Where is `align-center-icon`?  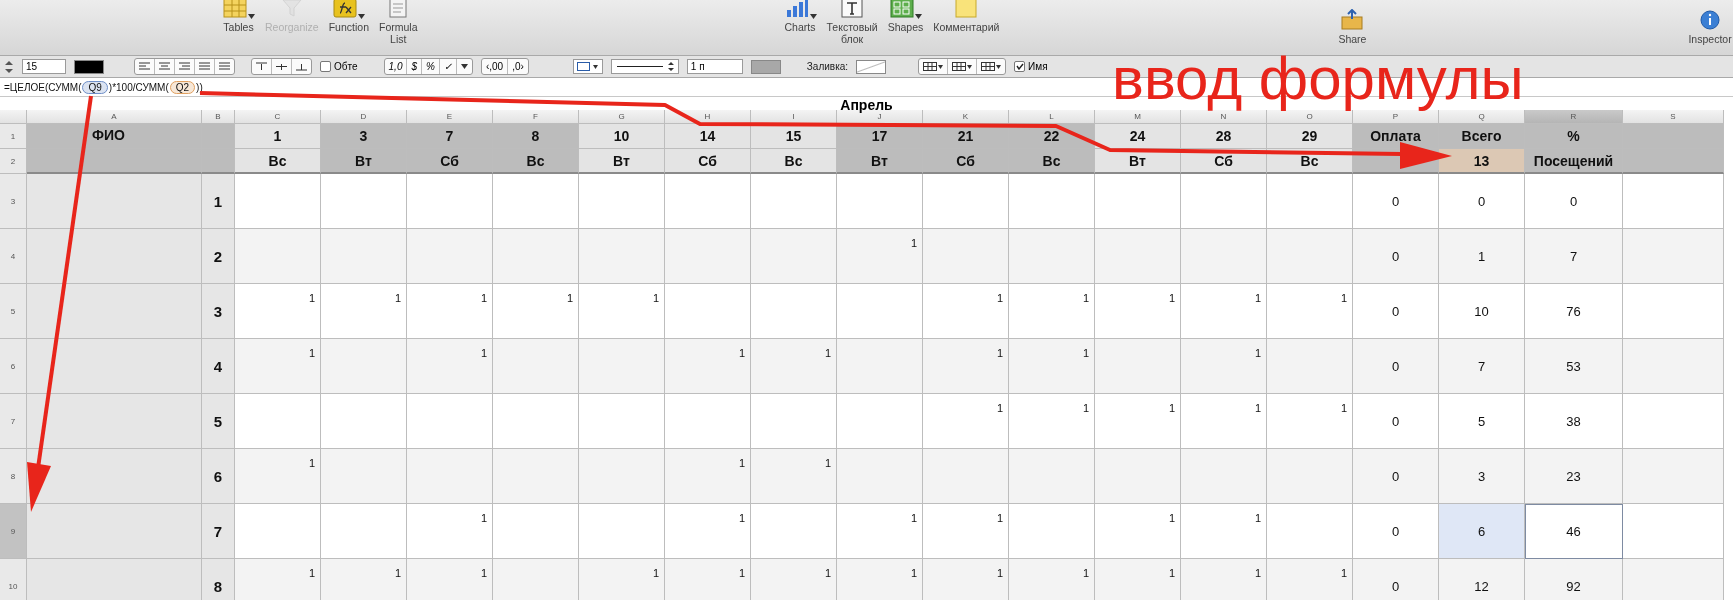
align-center-icon is located at coordinates (164, 66).